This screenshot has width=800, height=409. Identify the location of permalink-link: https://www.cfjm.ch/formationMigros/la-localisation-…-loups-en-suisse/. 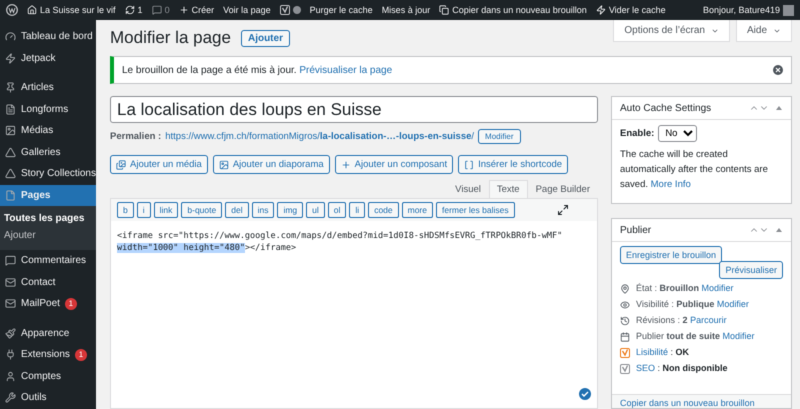
(319, 136).